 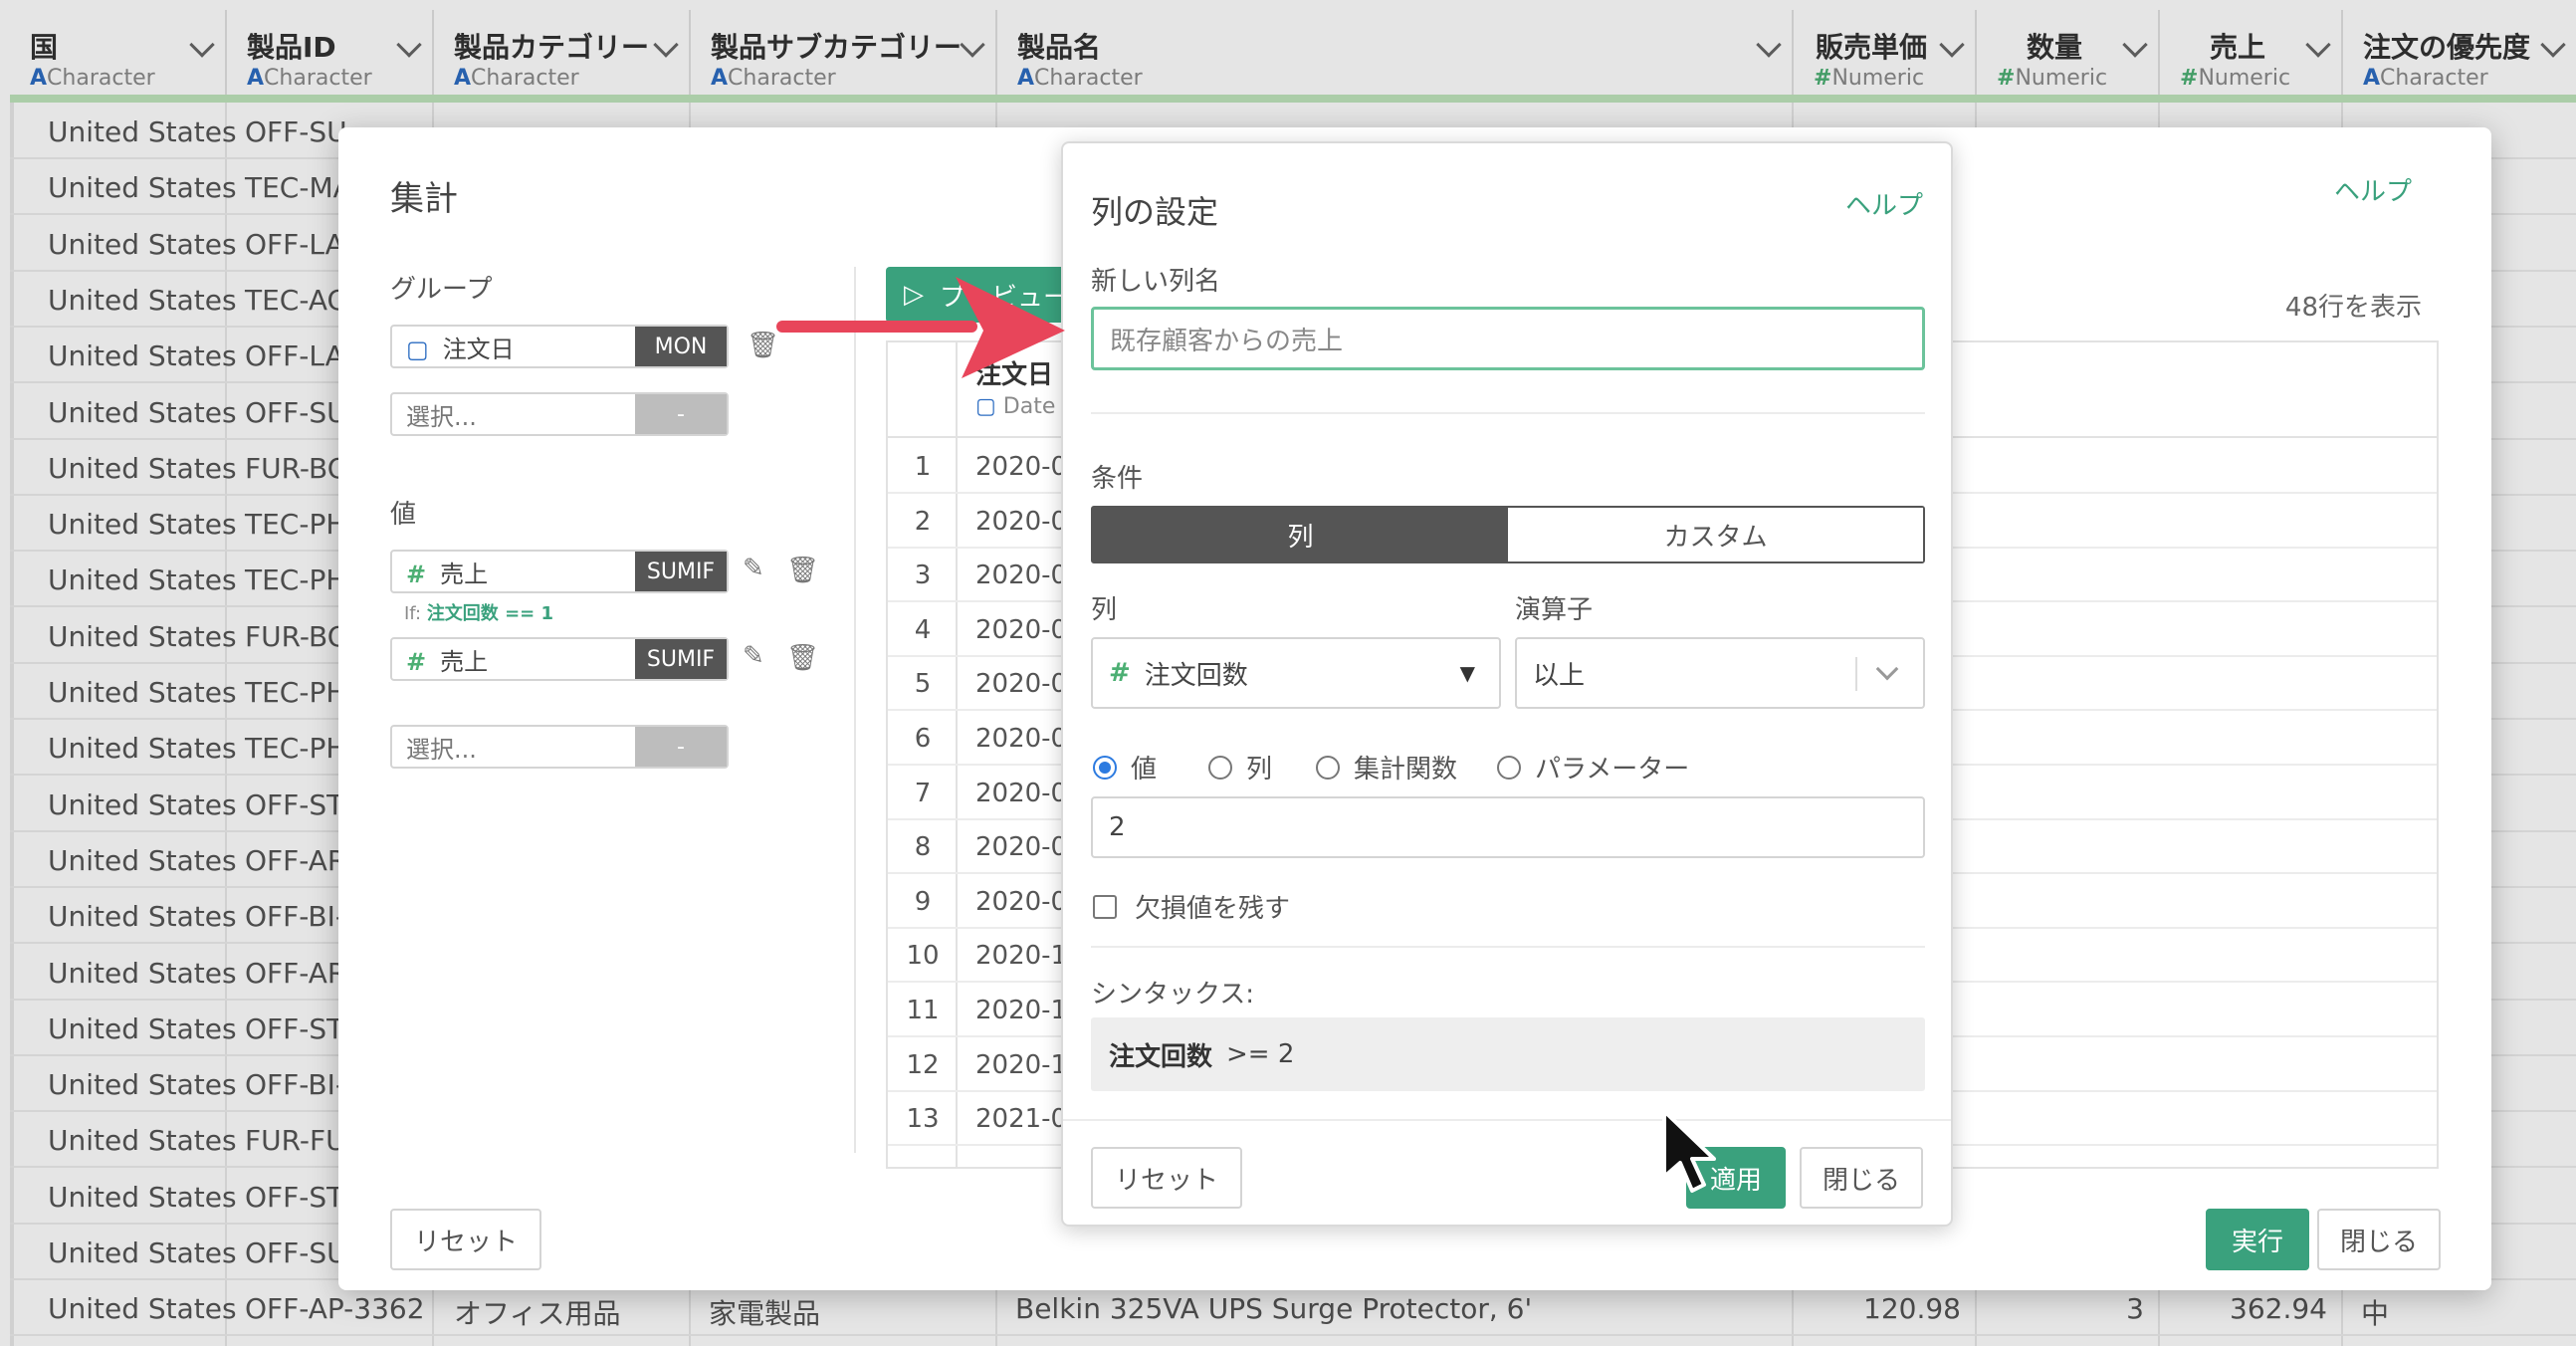 I want to click on row-index: 13, so click(x=923, y=1119).